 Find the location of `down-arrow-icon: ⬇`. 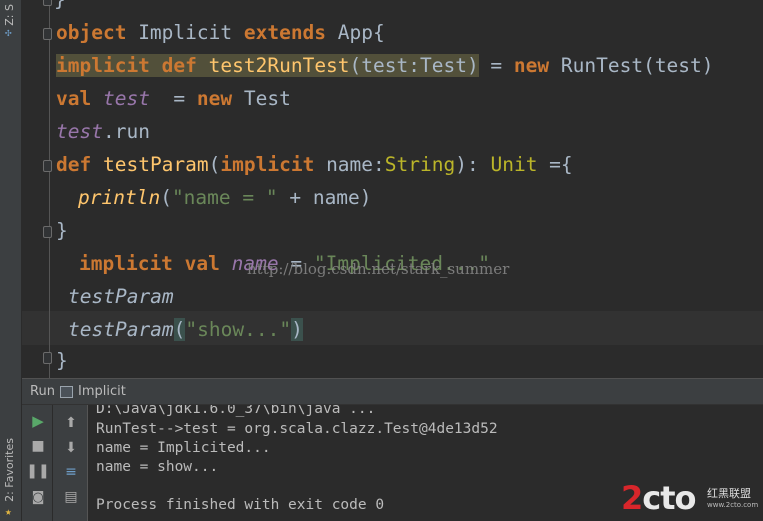

down-arrow-icon: ⬇ is located at coordinates (71, 448).